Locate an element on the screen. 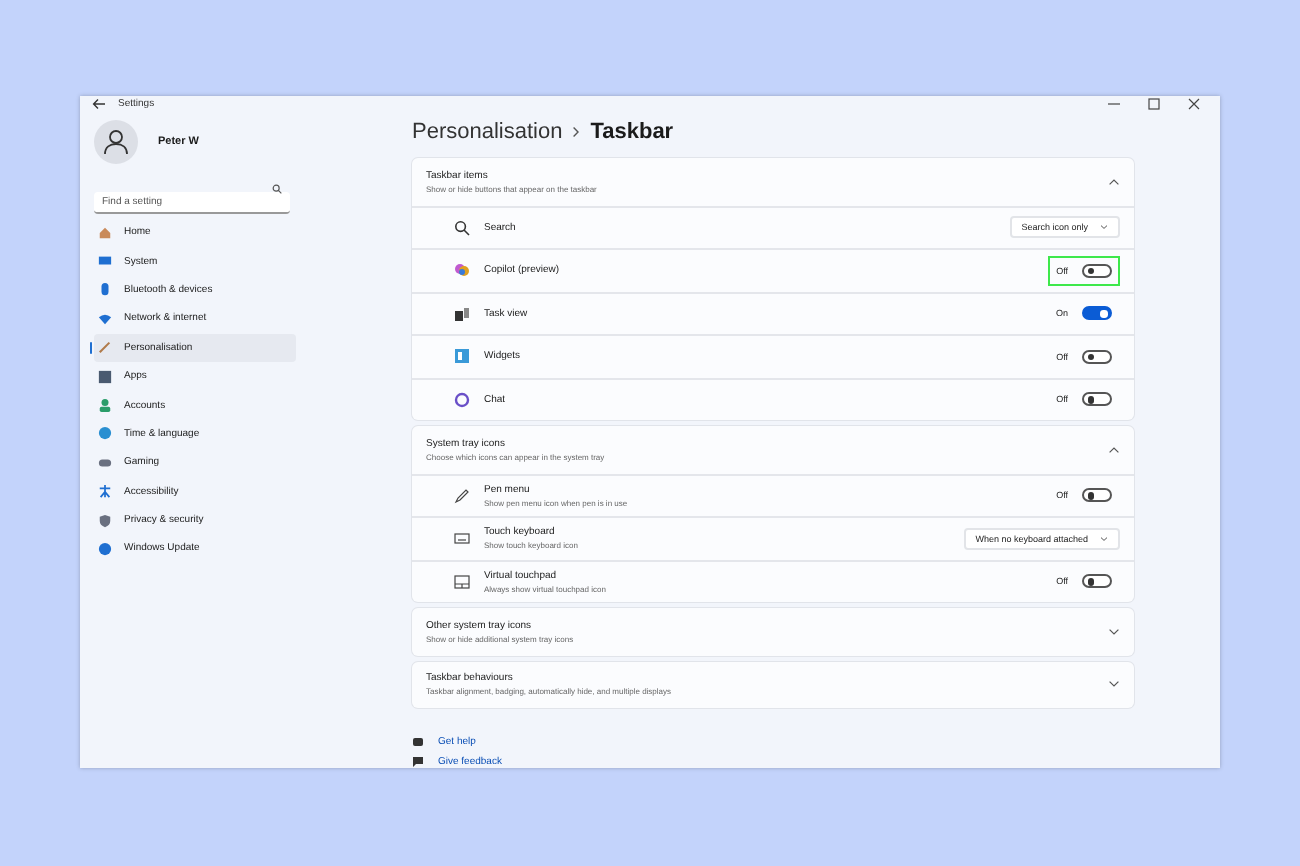 This screenshot has width=1300, height=866. home-icon is located at coordinates (105, 232).